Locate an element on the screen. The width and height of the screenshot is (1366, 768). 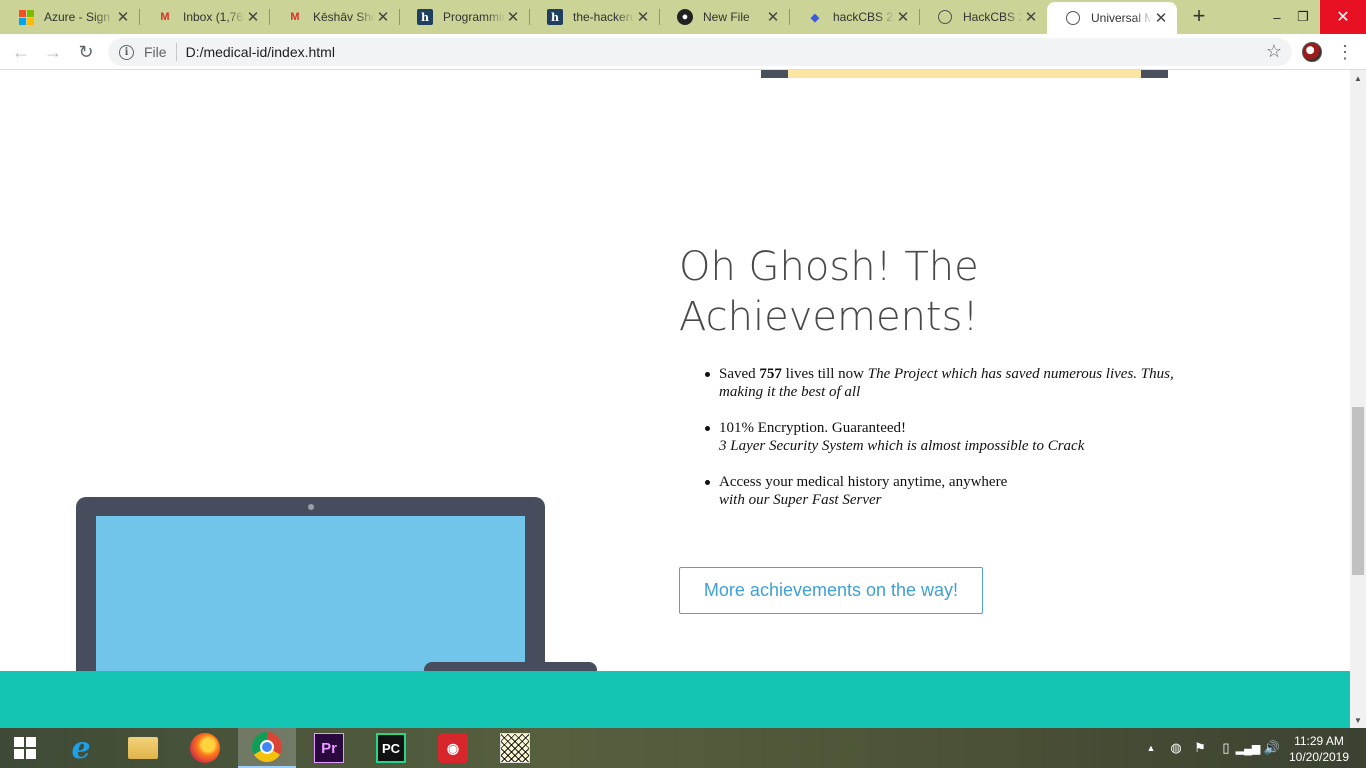
clock-time: 11:29 AM is located at coordinates (1319, 741).